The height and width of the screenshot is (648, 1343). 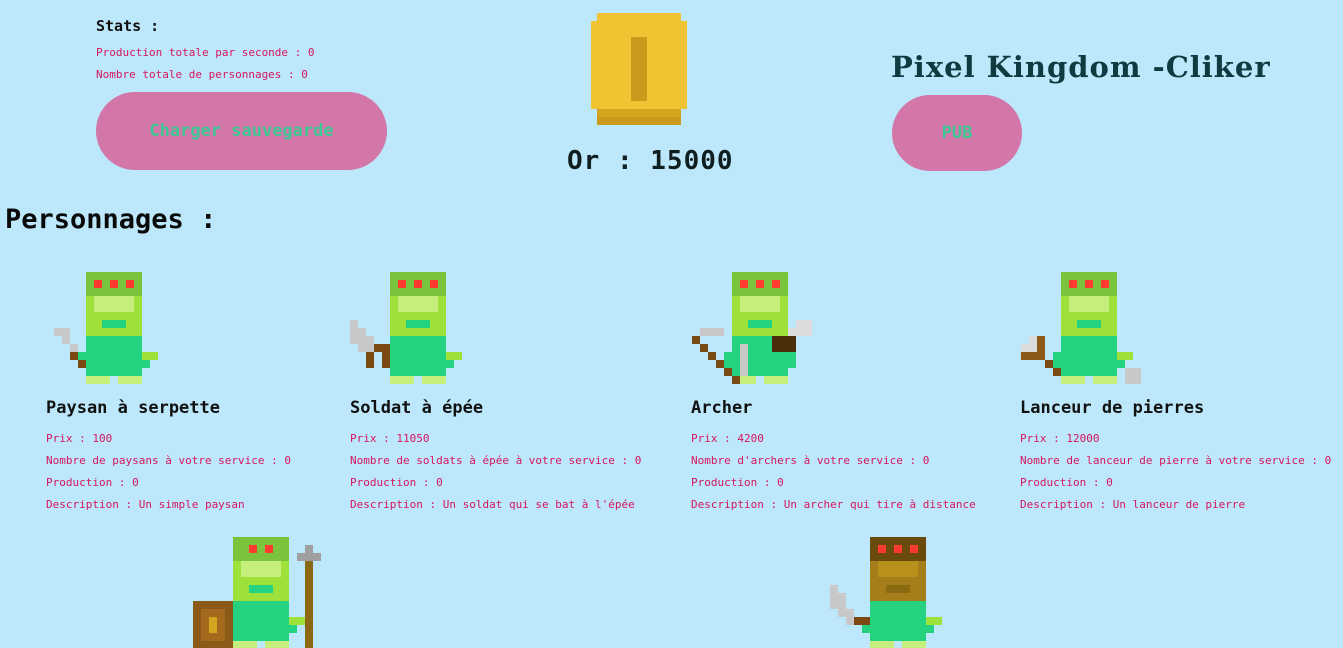 I want to click on character-price: Prix : 100, so click(x=79, y=438).